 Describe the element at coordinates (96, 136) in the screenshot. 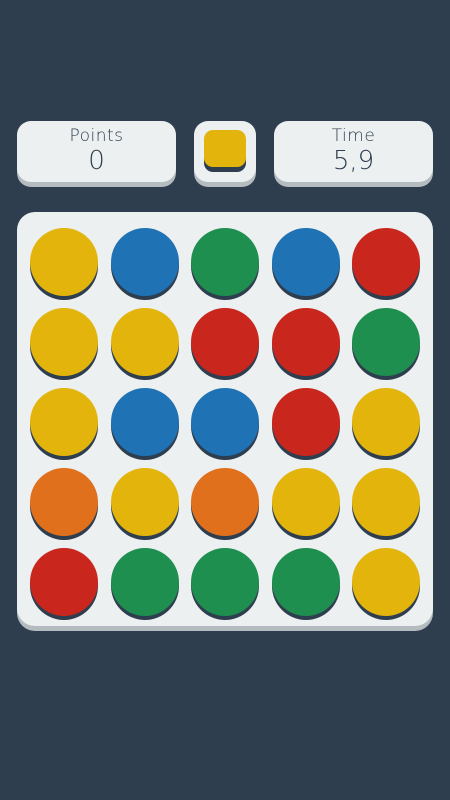

I see `points-label: Points` at that location.